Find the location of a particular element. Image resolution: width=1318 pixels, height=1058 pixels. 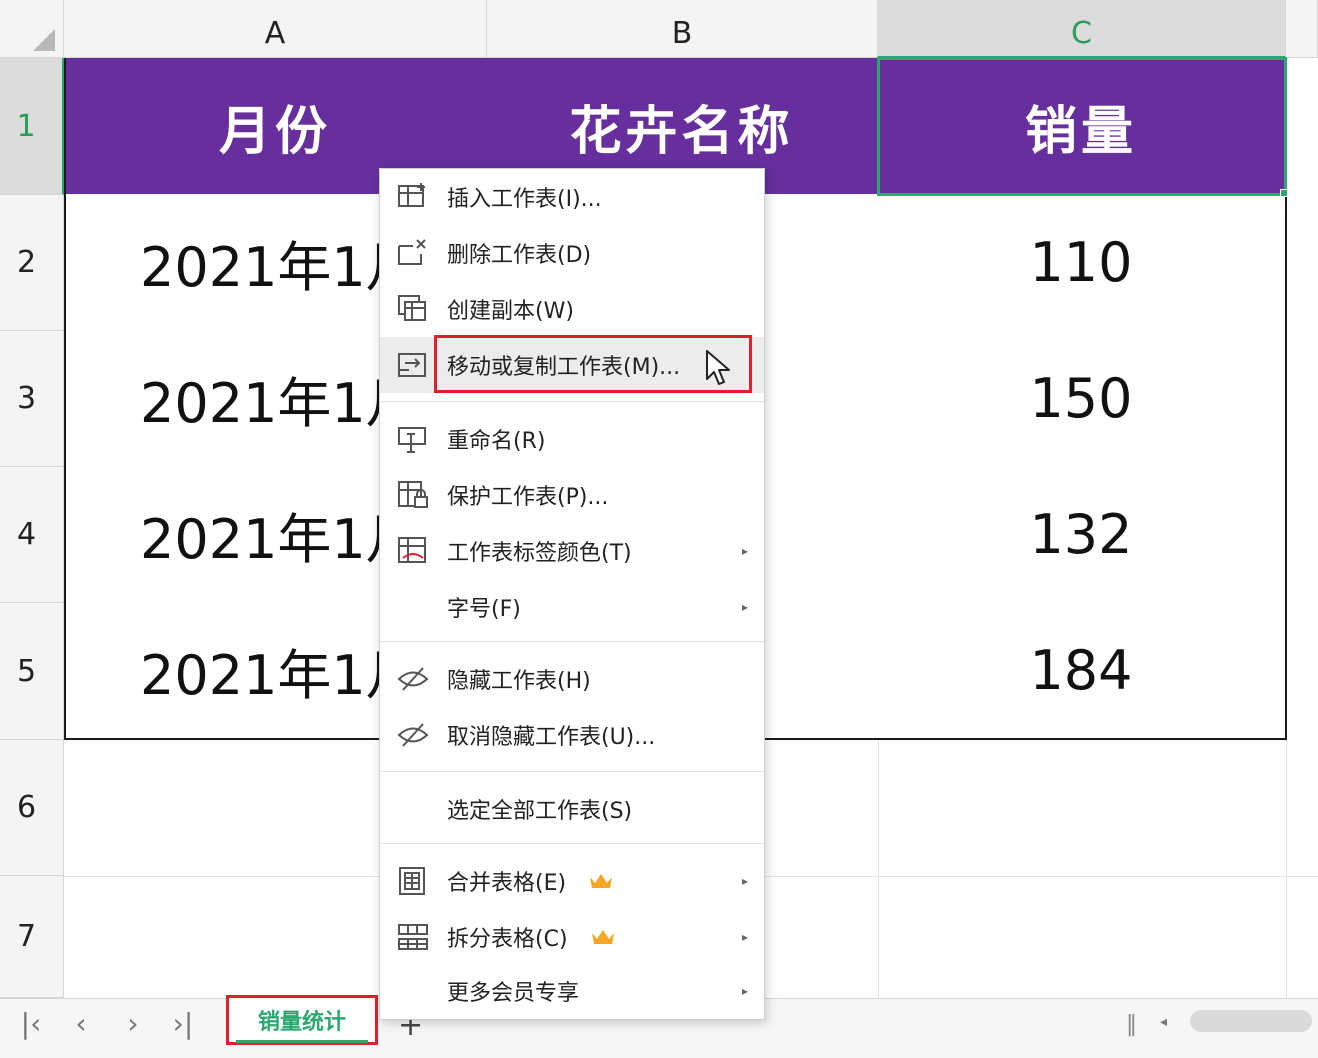

row-header-5: 5 is located at coordinates (32, 671).